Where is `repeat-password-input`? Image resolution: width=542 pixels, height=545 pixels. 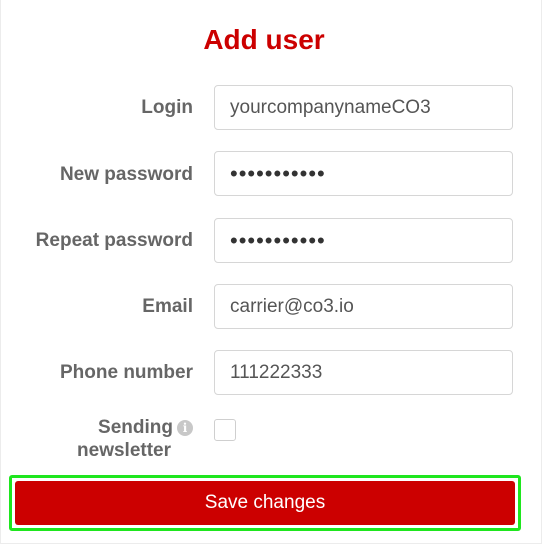 repeat-password-input is located at coordinates (363, 240).